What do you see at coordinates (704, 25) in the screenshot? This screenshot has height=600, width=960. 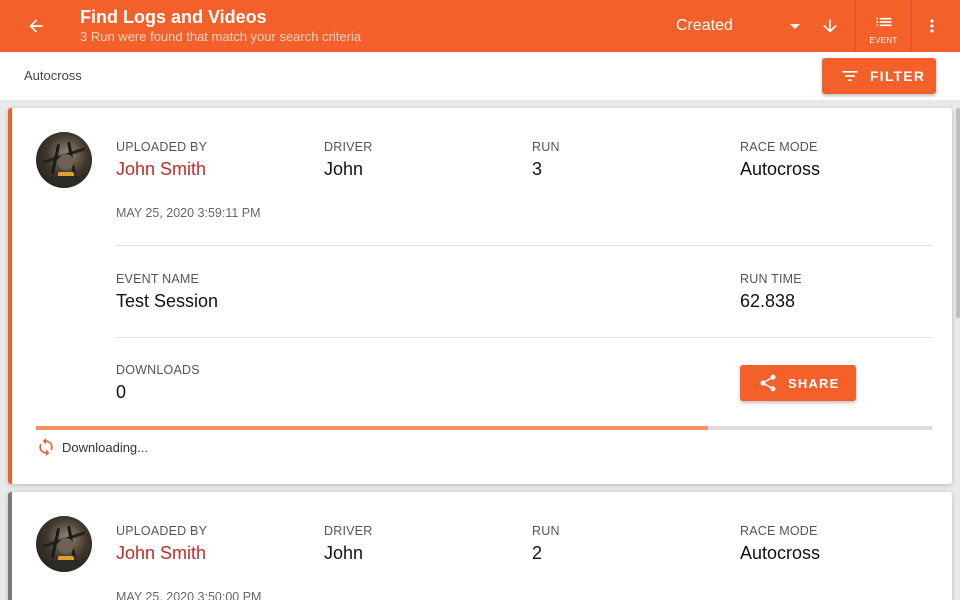 I see `sort-select-value: Created` at bounding box center [704, 25].